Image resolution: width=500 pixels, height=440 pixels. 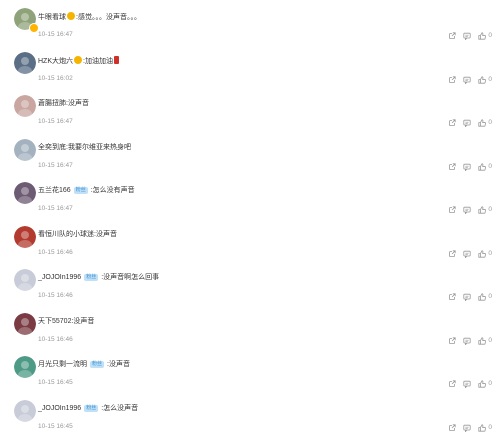 What do you see at coordinates (250, 331) in the screenshot?
I see `comment-item: 天下55702:没声音 10-15 16:46 0` at bounding box center [250, 331].